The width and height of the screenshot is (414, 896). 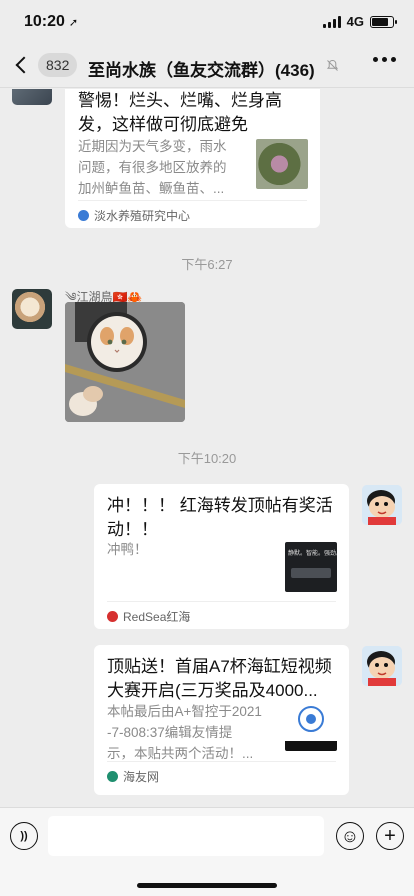 What do you see at coordinates (112, 616) in the screenshot?
I see `redsea-logo-icon` at bounding box center [112, 616].